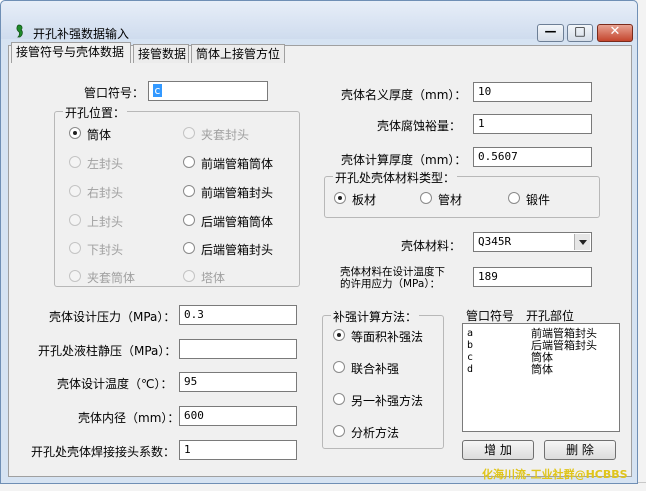 The image size is (646, 491). I want to click on liquid-pressure-input, so click(238, 349).